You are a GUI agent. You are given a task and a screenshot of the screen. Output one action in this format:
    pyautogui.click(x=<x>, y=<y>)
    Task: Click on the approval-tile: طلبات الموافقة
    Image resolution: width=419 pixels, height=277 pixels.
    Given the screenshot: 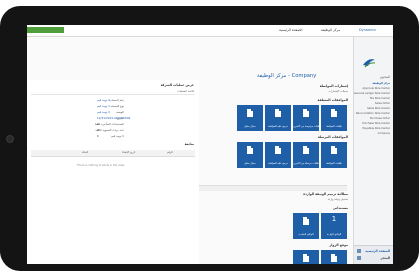 What is the action you would take?
    pyautogui.click(x=334, y=118)
    